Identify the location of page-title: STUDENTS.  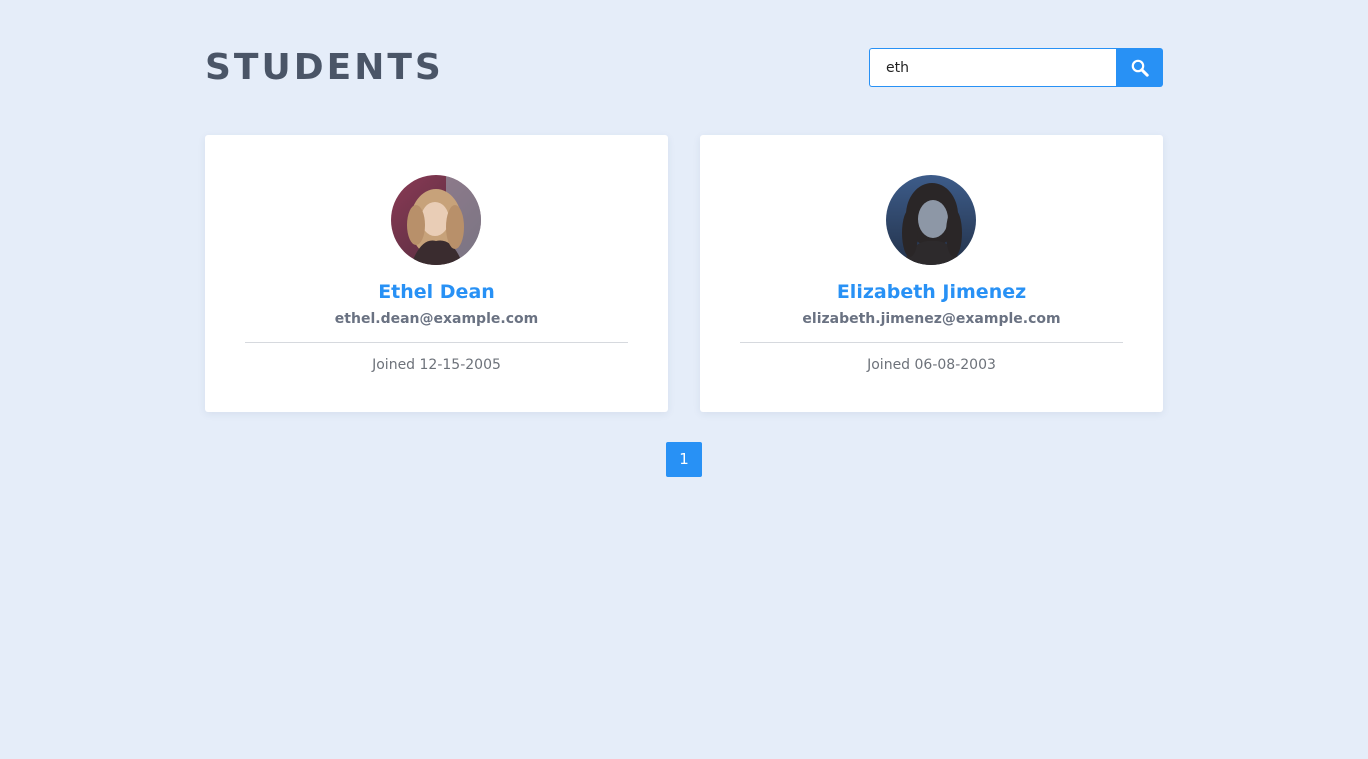
(324, 67).